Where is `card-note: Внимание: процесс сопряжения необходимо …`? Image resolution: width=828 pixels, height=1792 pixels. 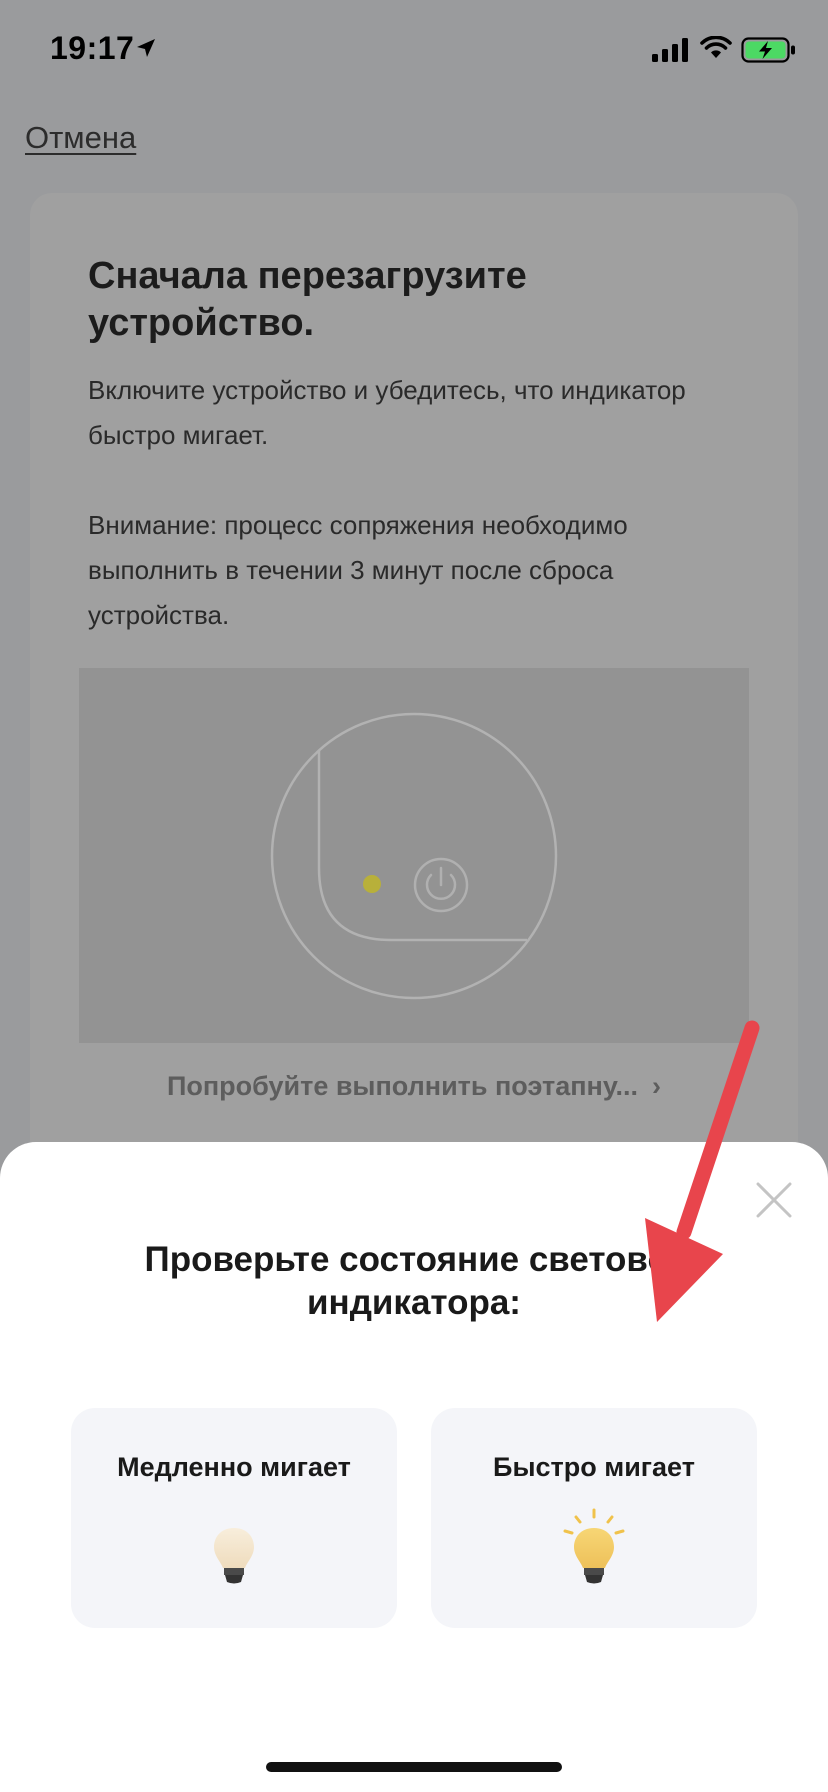 card-note: Внимание: процесс сопряжения необходимо … is located at coordinates (358, 570).